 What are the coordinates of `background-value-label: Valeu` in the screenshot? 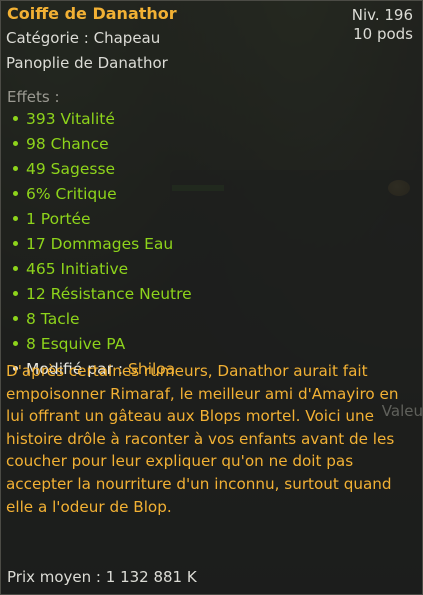 It's located at (402, 411).